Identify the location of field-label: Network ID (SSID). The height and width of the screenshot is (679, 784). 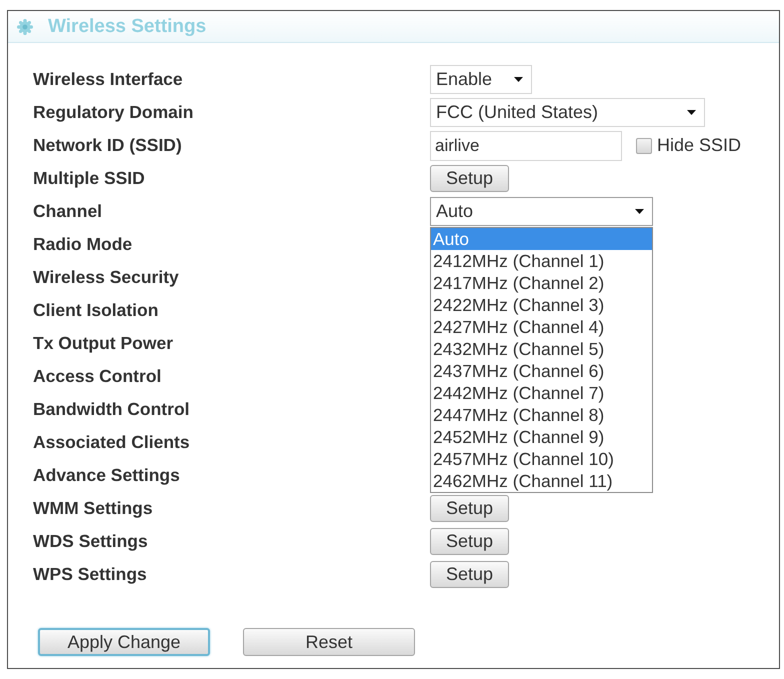
(107, 145).